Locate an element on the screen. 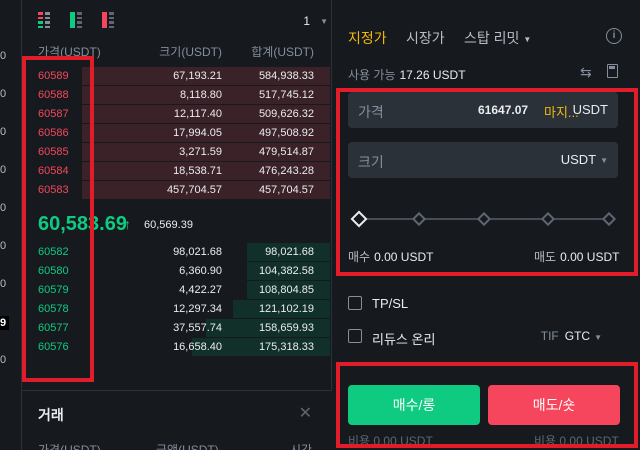 This screenshot has height=450, width=640. available-balance: 사용 가능 17.26 USDT is located at coordinates (407, 74).